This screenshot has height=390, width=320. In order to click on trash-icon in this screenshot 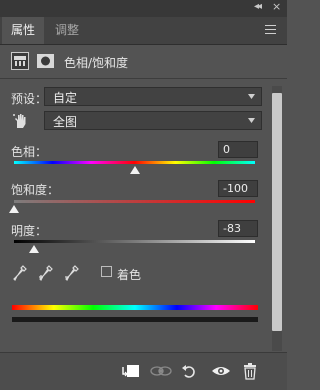, I will do `click(251, 371)`.